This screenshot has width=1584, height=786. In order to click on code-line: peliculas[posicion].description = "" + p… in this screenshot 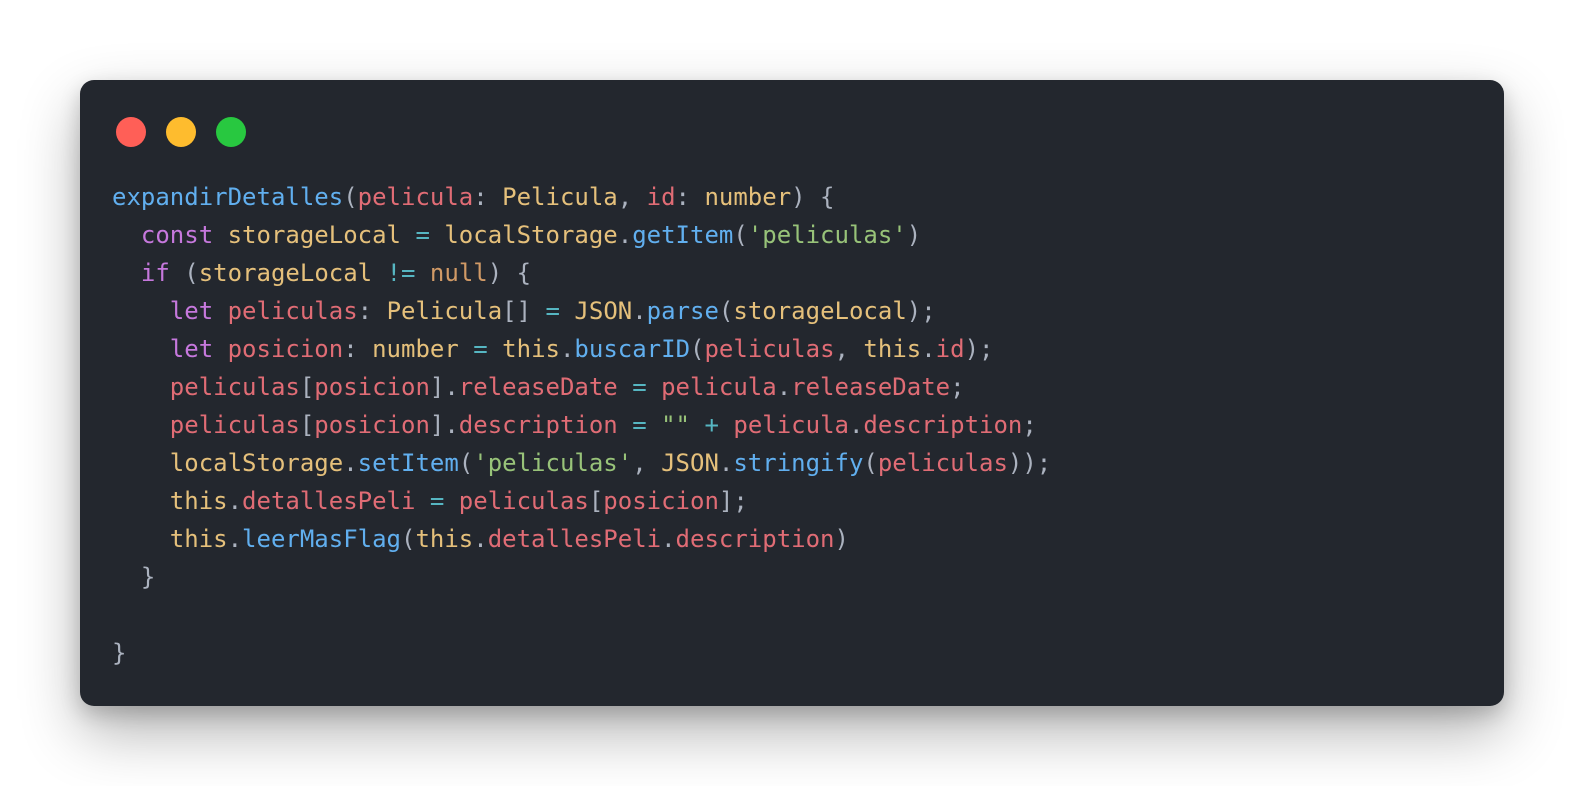, I will do `click(581, 425)`.